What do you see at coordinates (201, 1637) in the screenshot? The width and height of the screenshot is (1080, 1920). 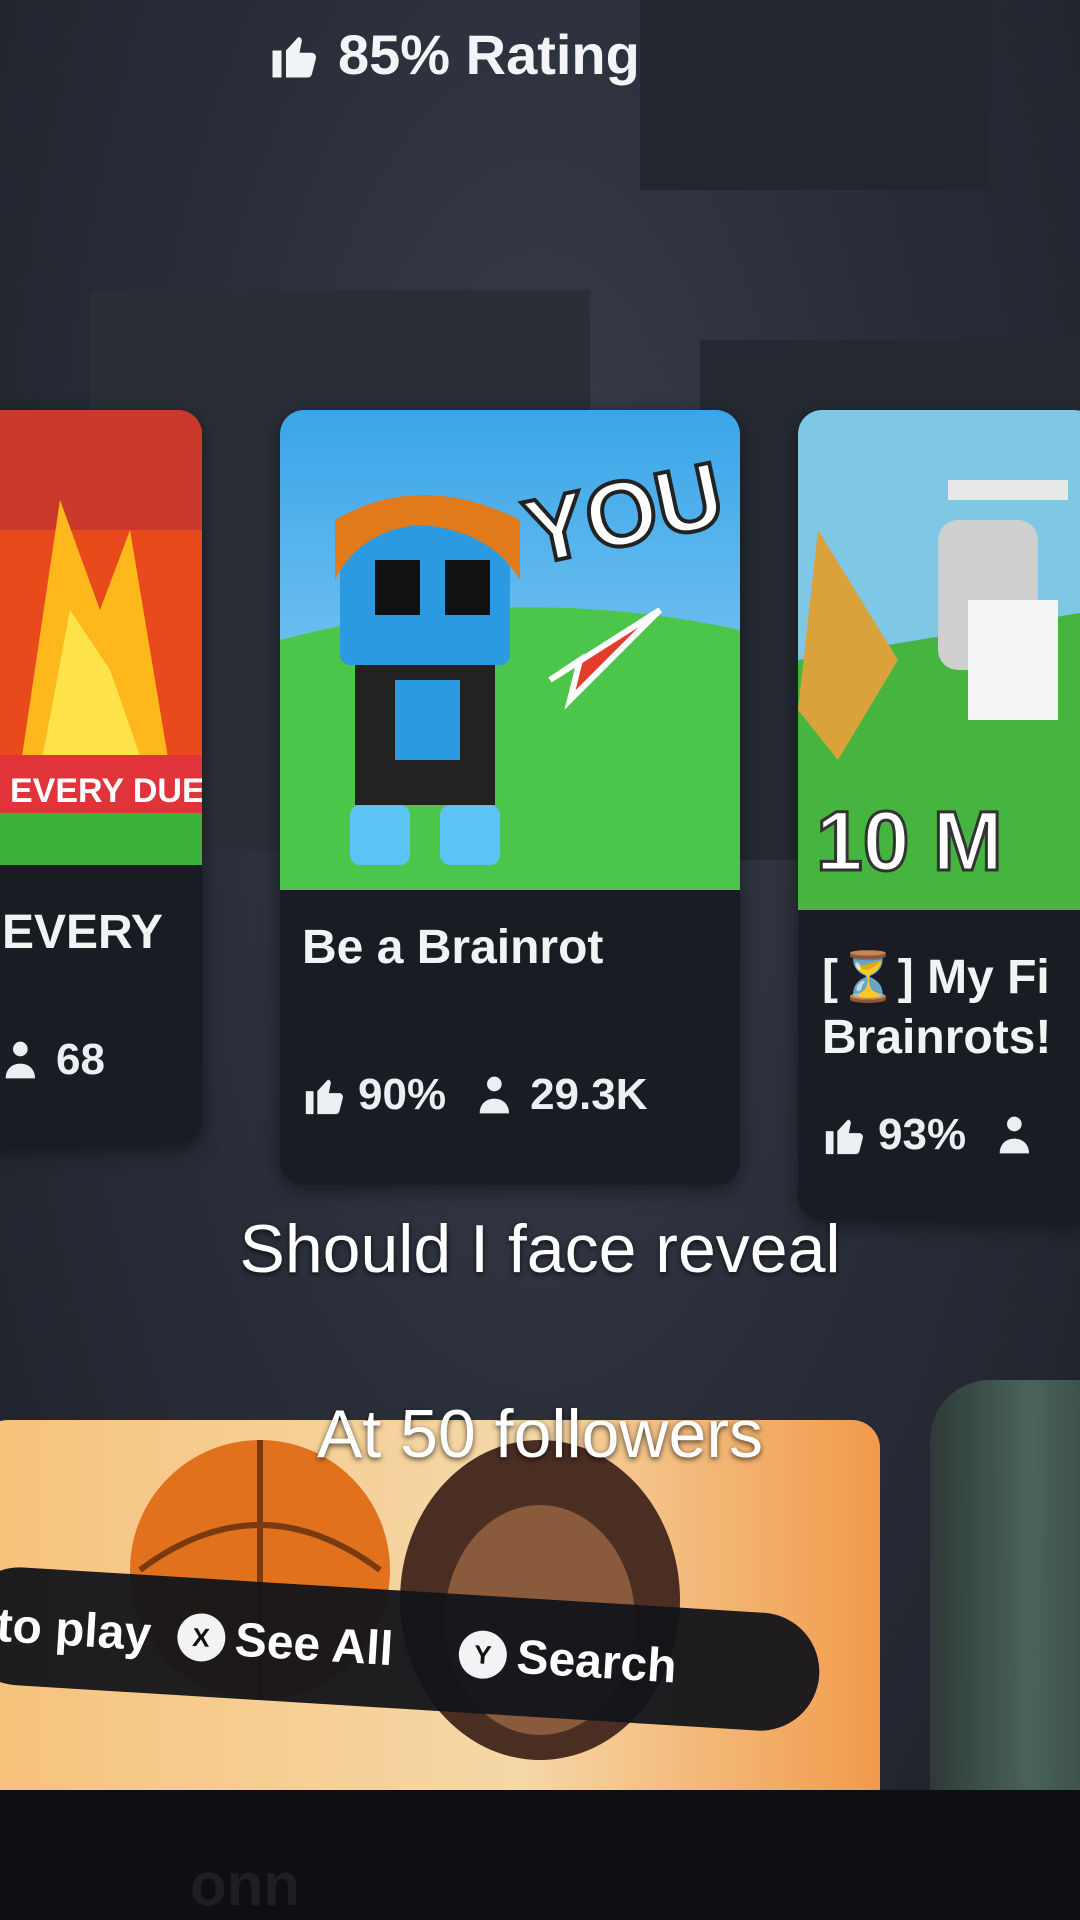 I see `x-button-icon: X` at bounding box center [201, 1637].